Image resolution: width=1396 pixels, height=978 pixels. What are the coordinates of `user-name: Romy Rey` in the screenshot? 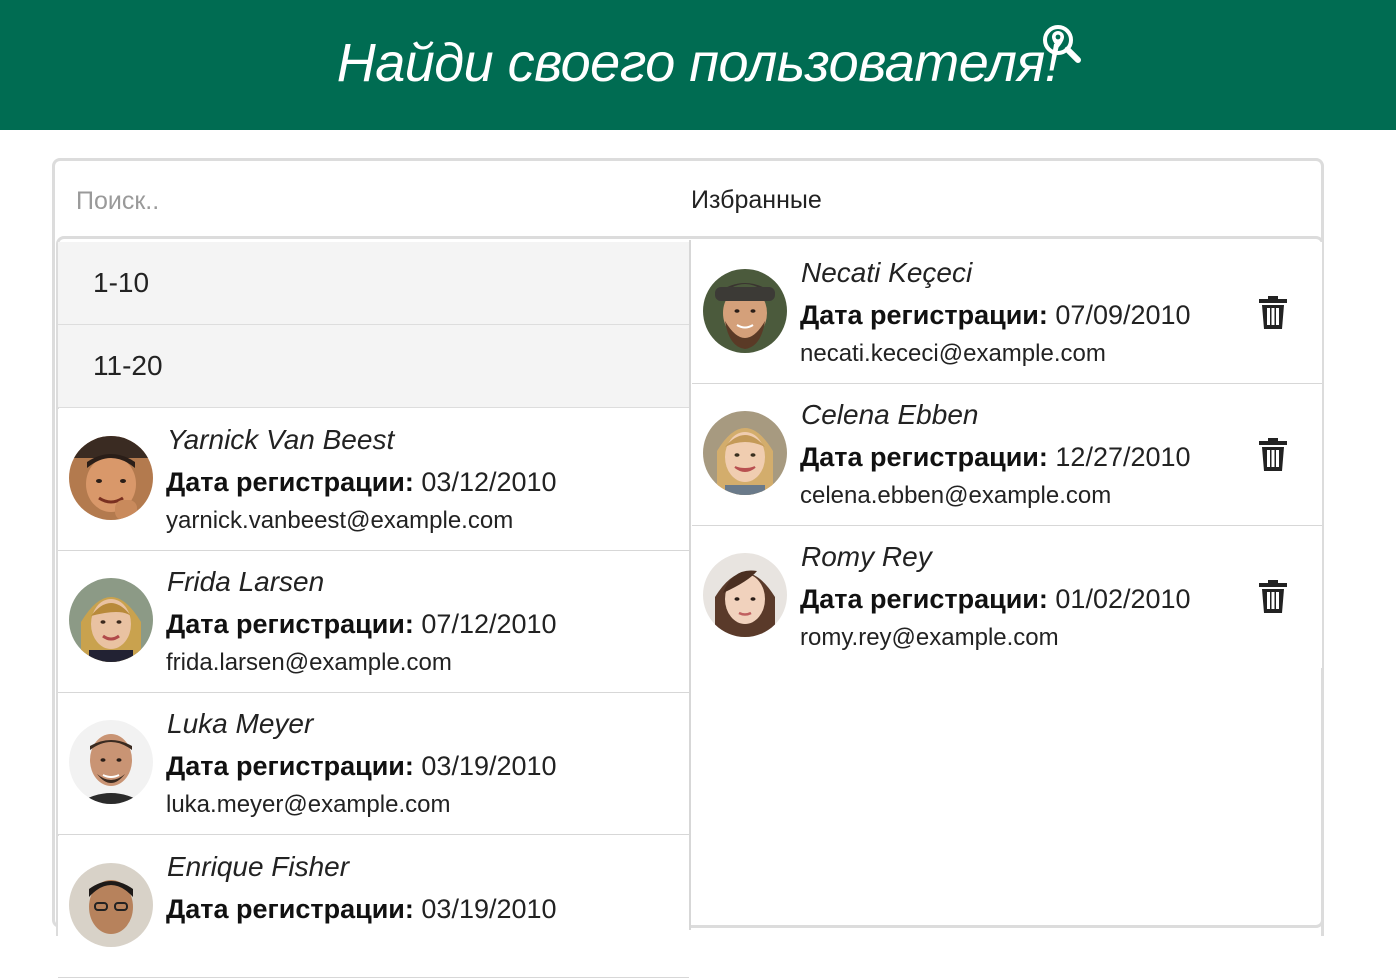 It's located at (866, 556).